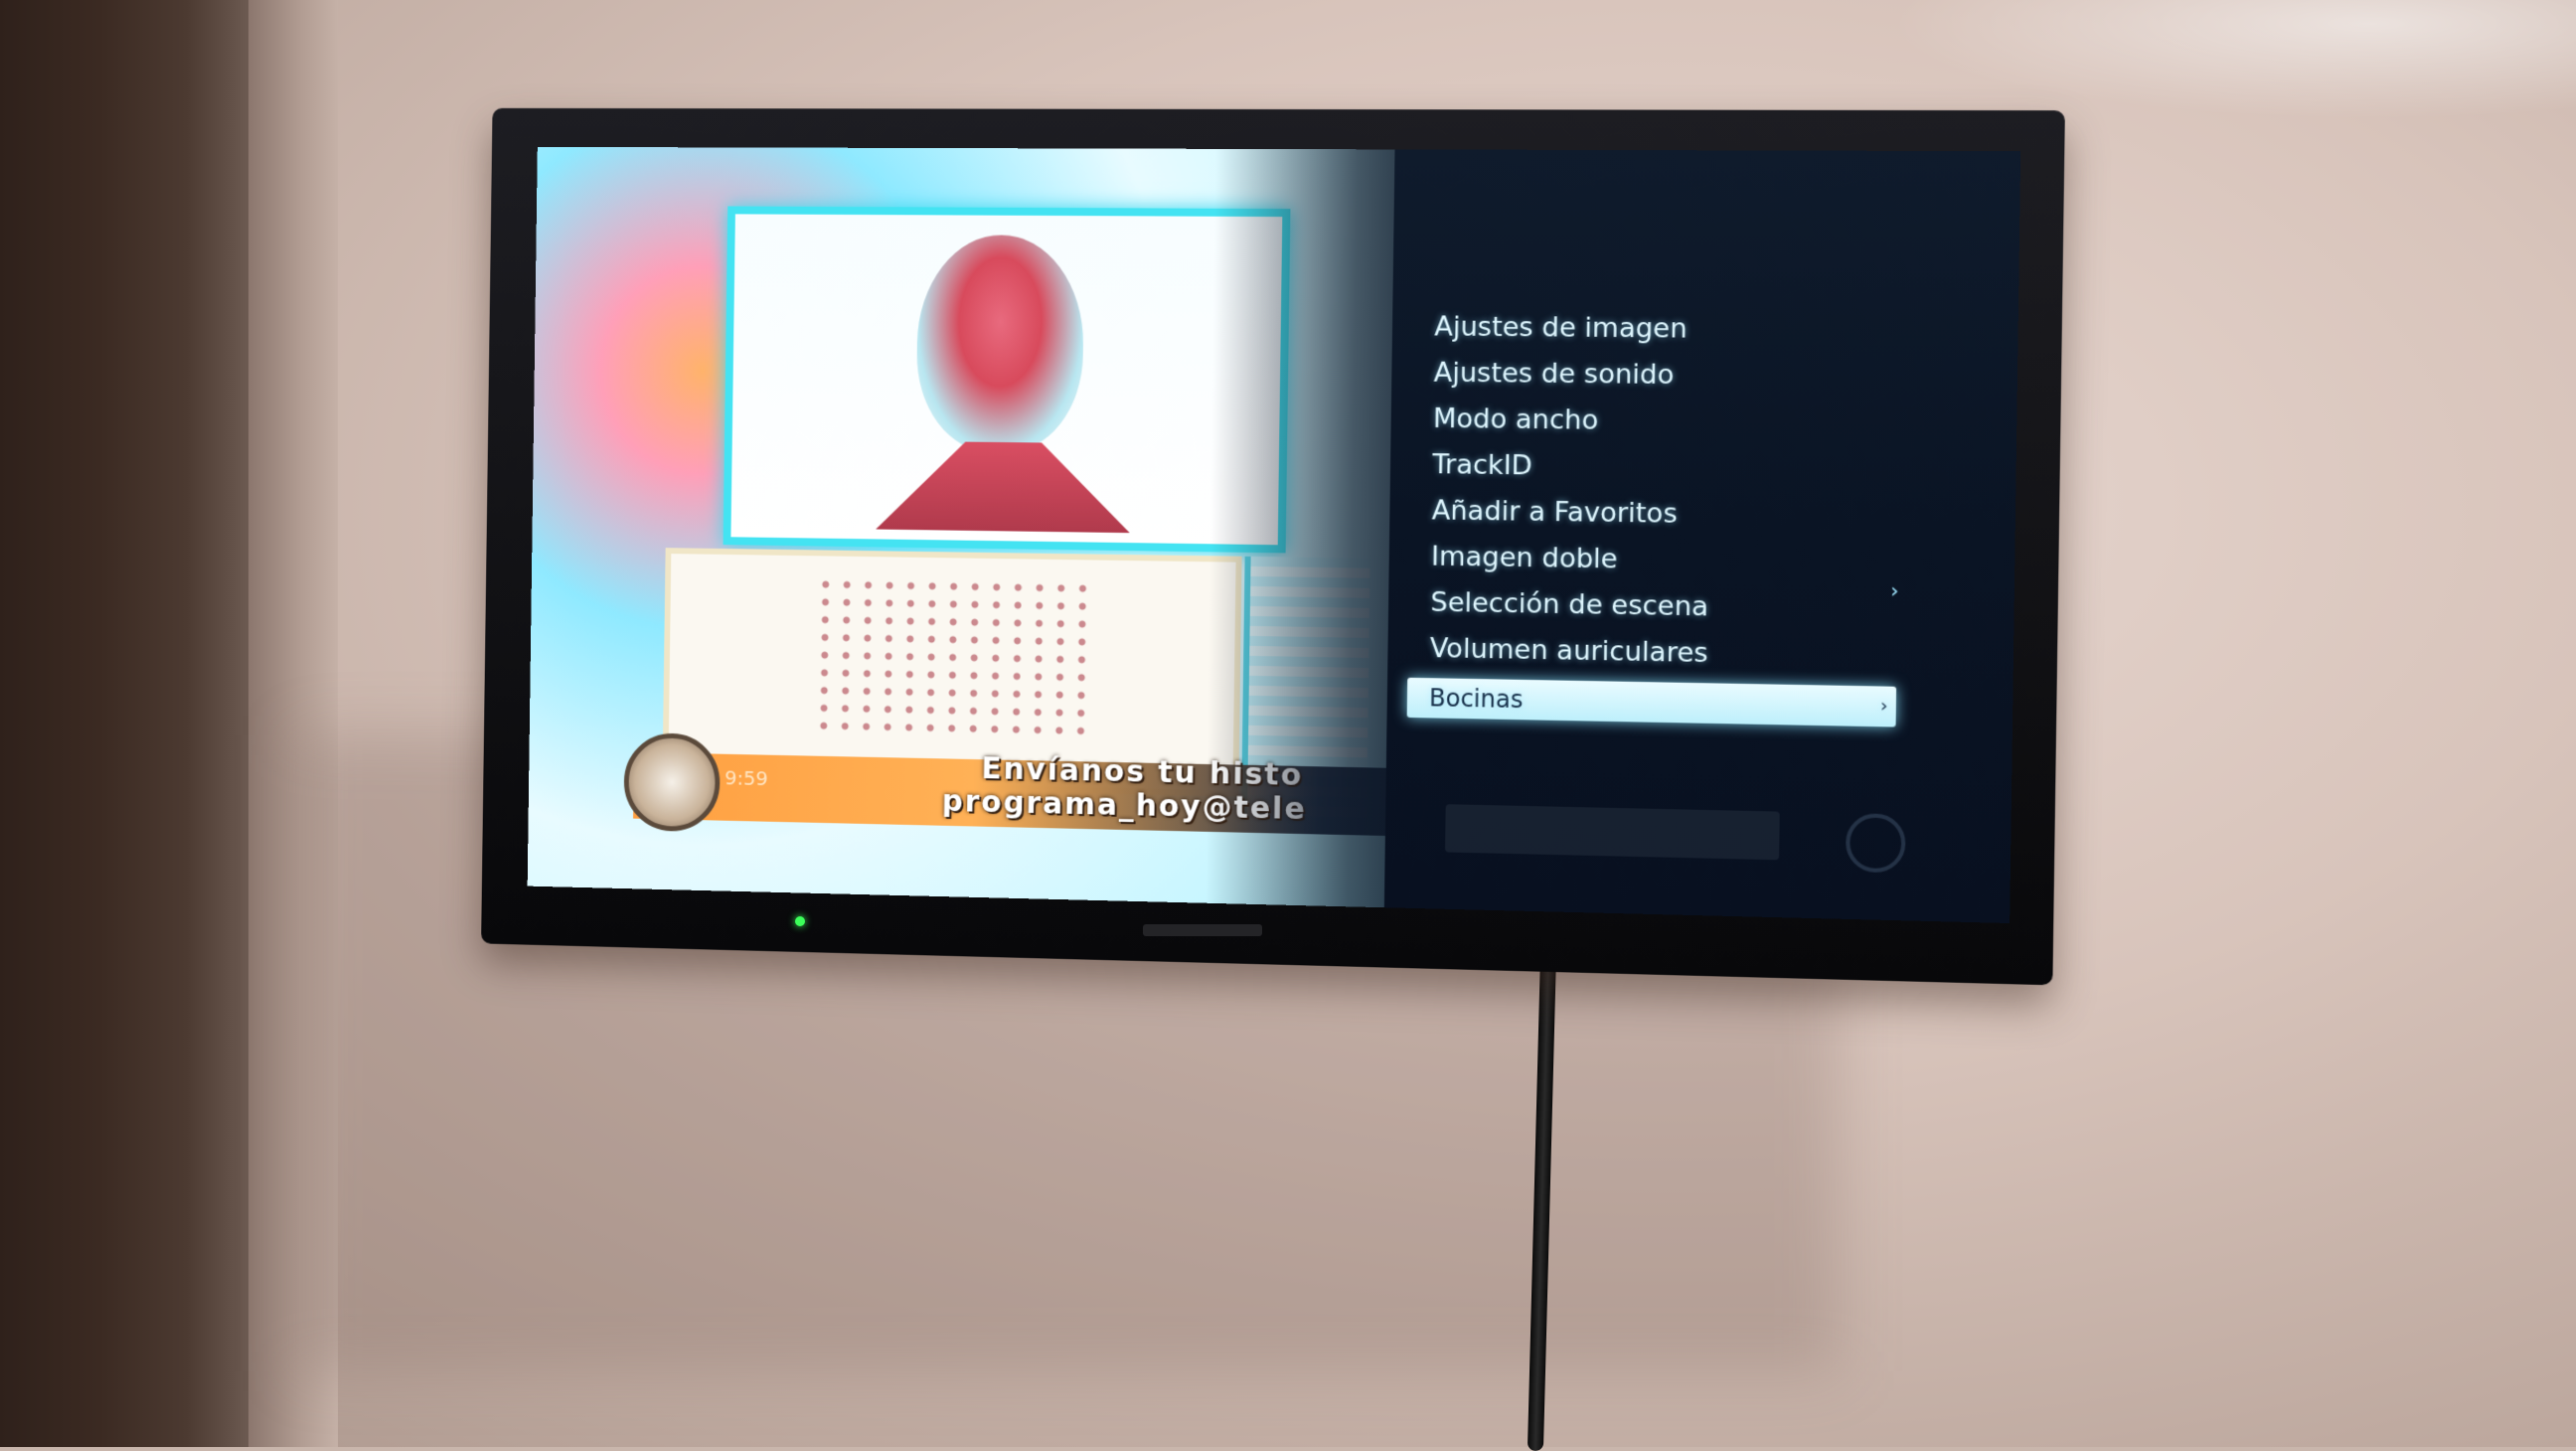 The image size is (2576, 1451). I want to click on menu-item-ajustes-sonido: Ajustes de sonido, so click(1655, 376).